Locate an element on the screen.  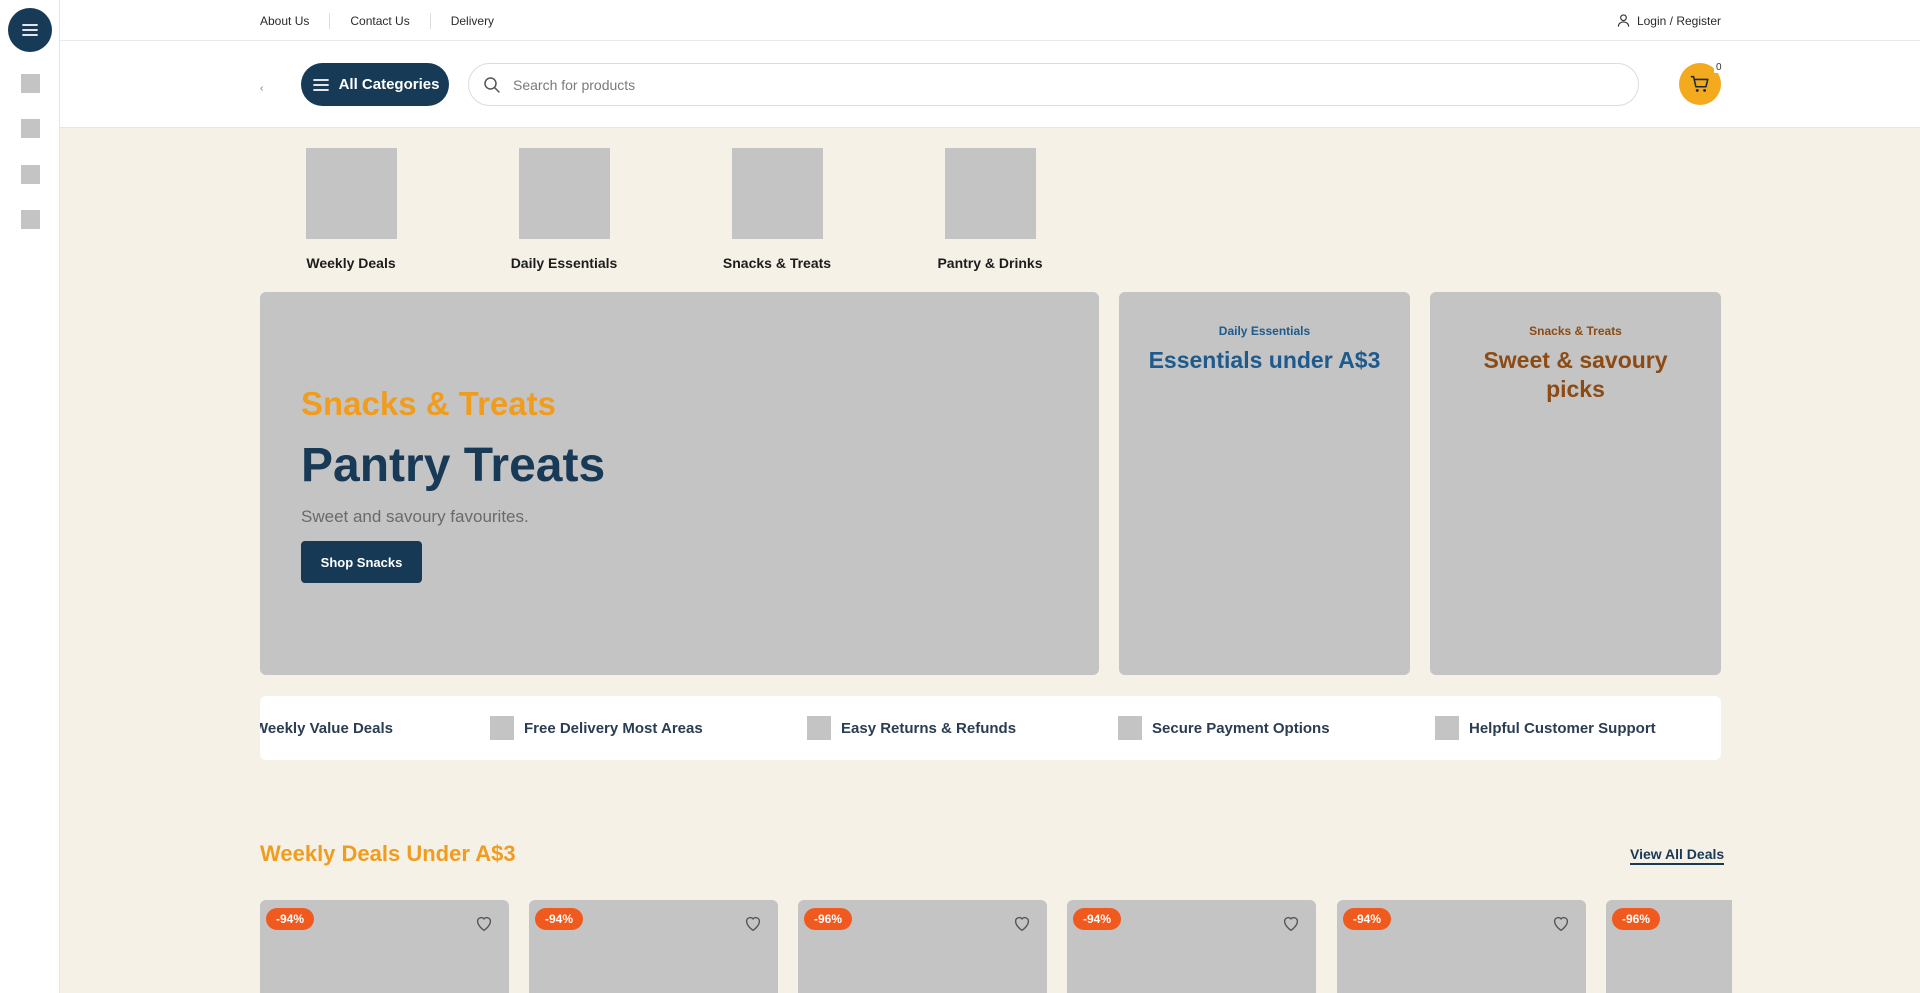
category-label: Pantry & Drinks is located at coordinates (990, 263).